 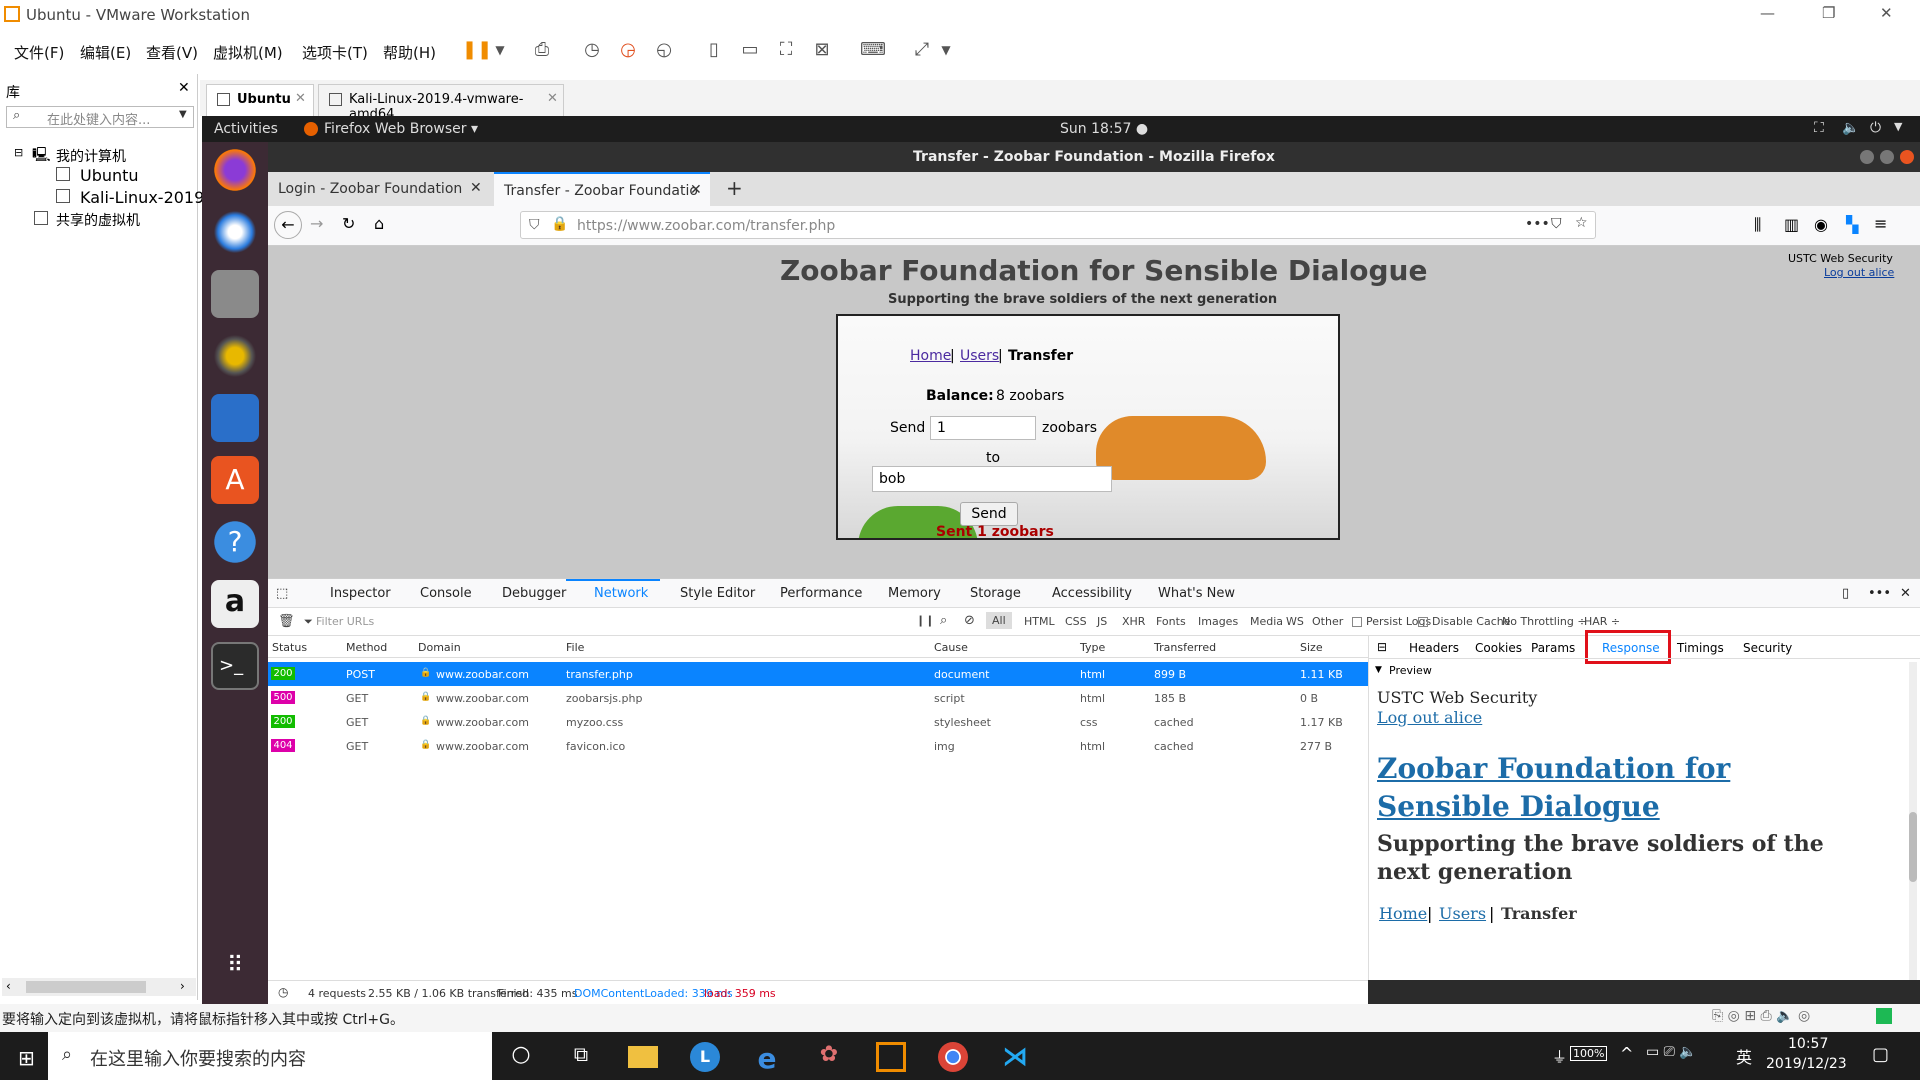 I want to click on preview-users: Users, so click(x=1462, y=913).